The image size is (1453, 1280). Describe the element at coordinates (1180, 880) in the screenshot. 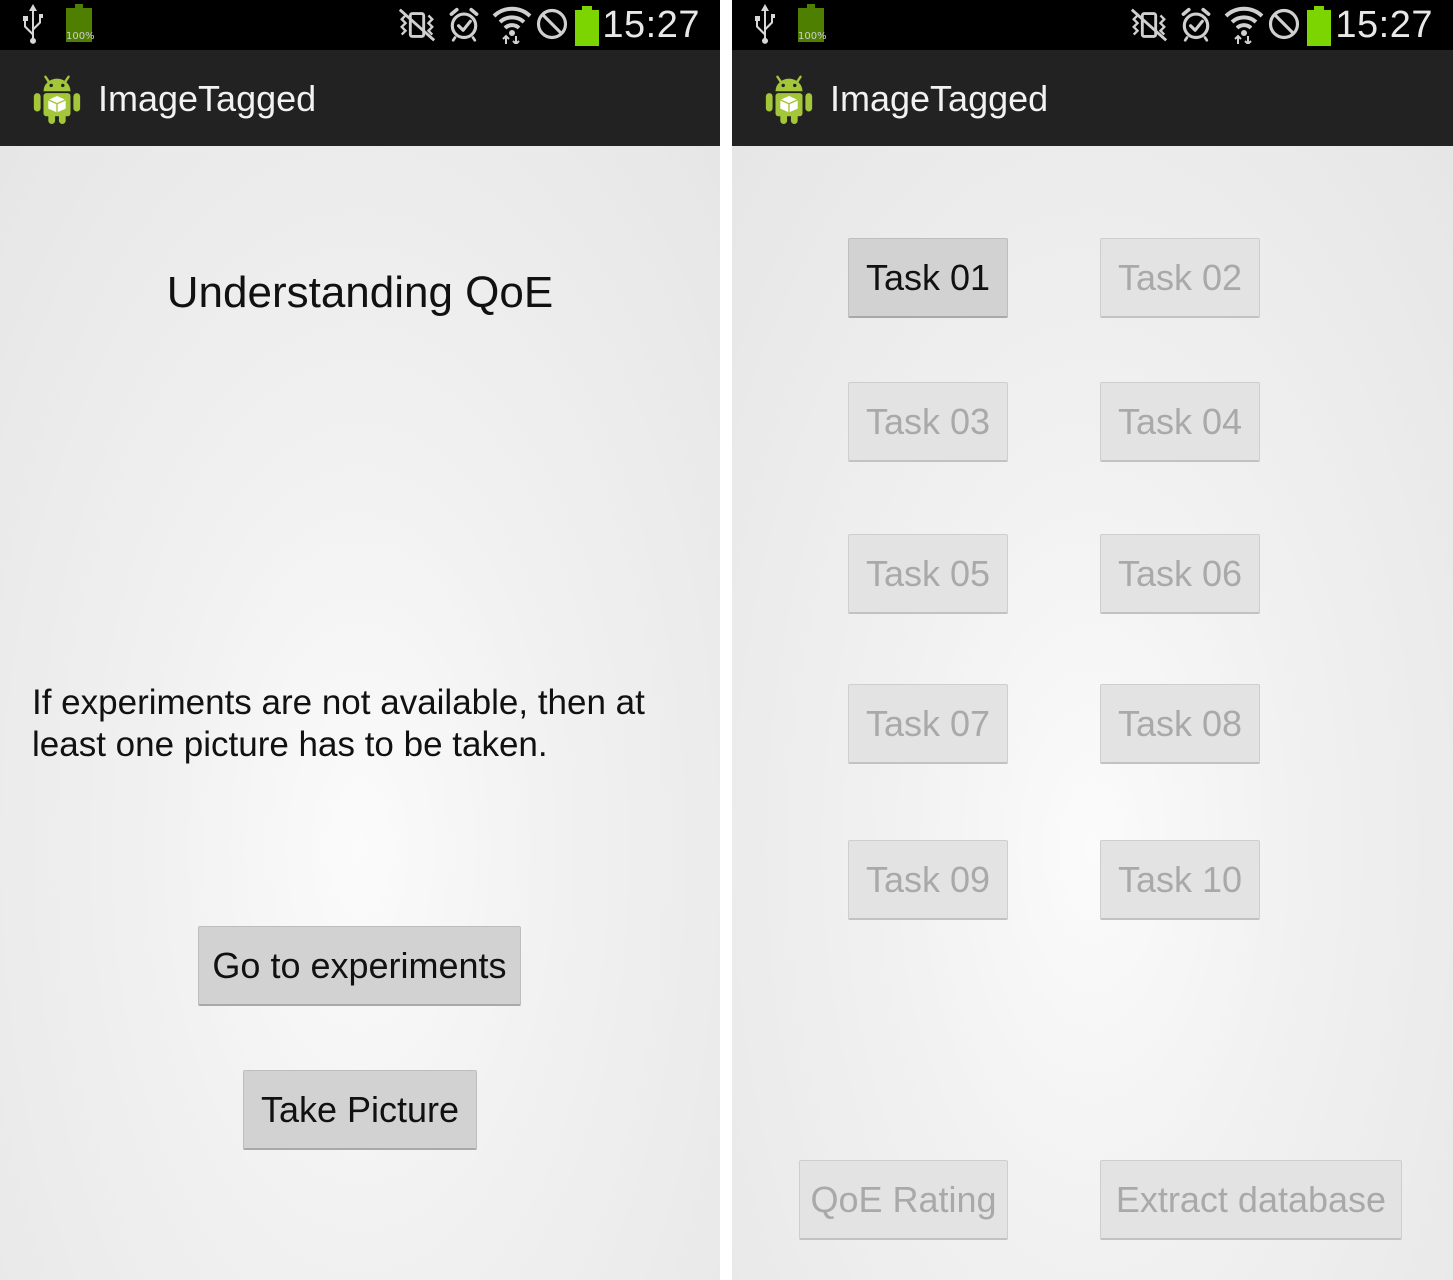

I see `task-10-button: Task 10` at that location.